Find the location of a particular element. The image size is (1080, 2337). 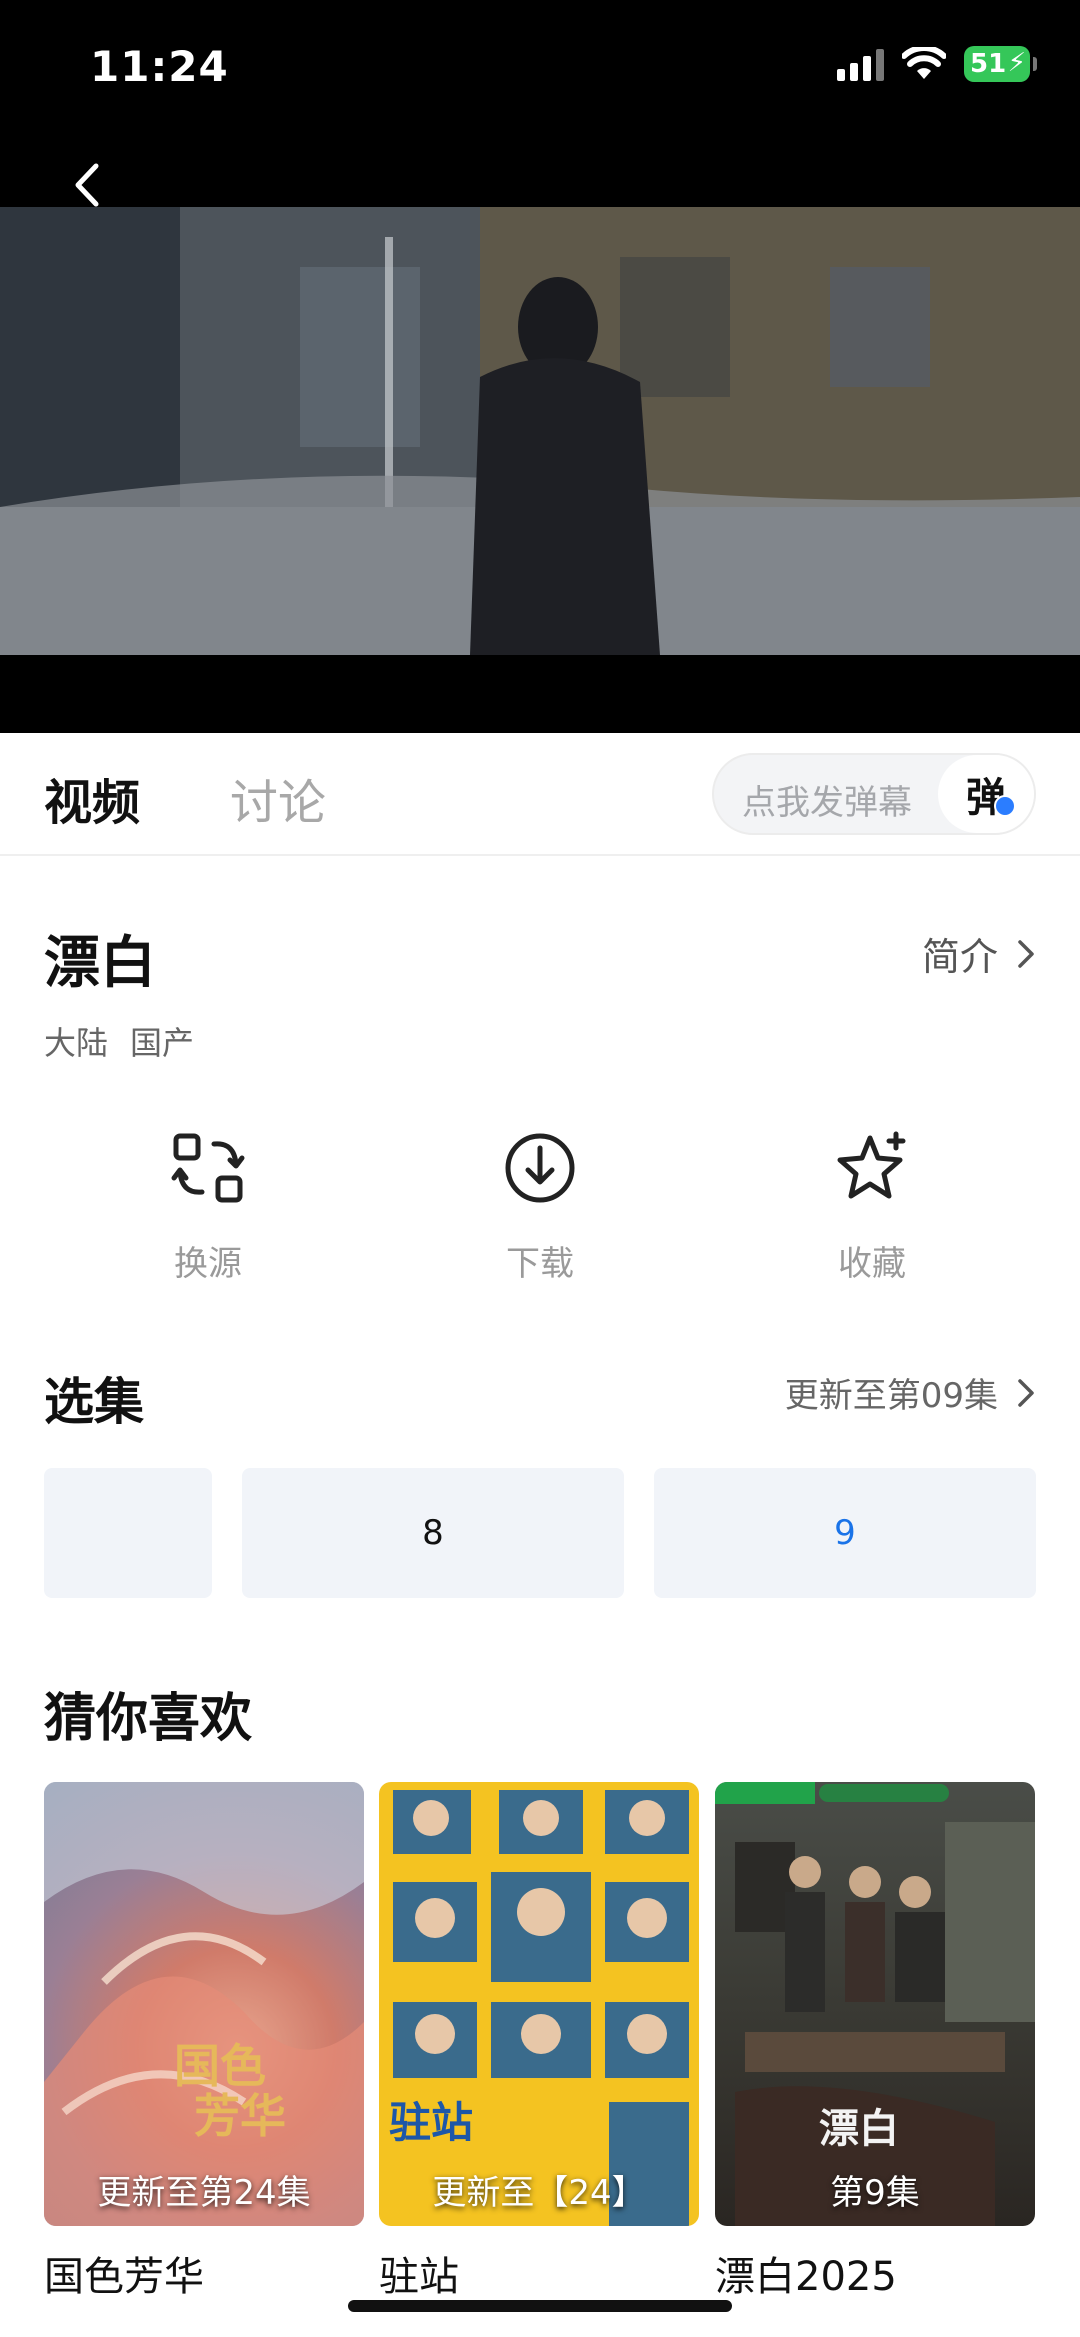

poster-image: 驻站 更新至【24】 is located at coordinates (539, 2004).